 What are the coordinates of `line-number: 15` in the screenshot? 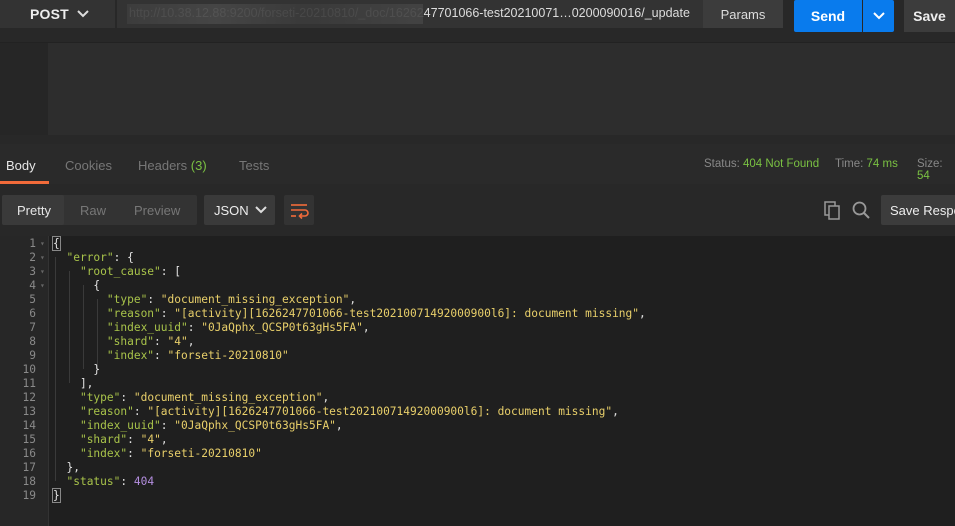 It's located at (29, 439).